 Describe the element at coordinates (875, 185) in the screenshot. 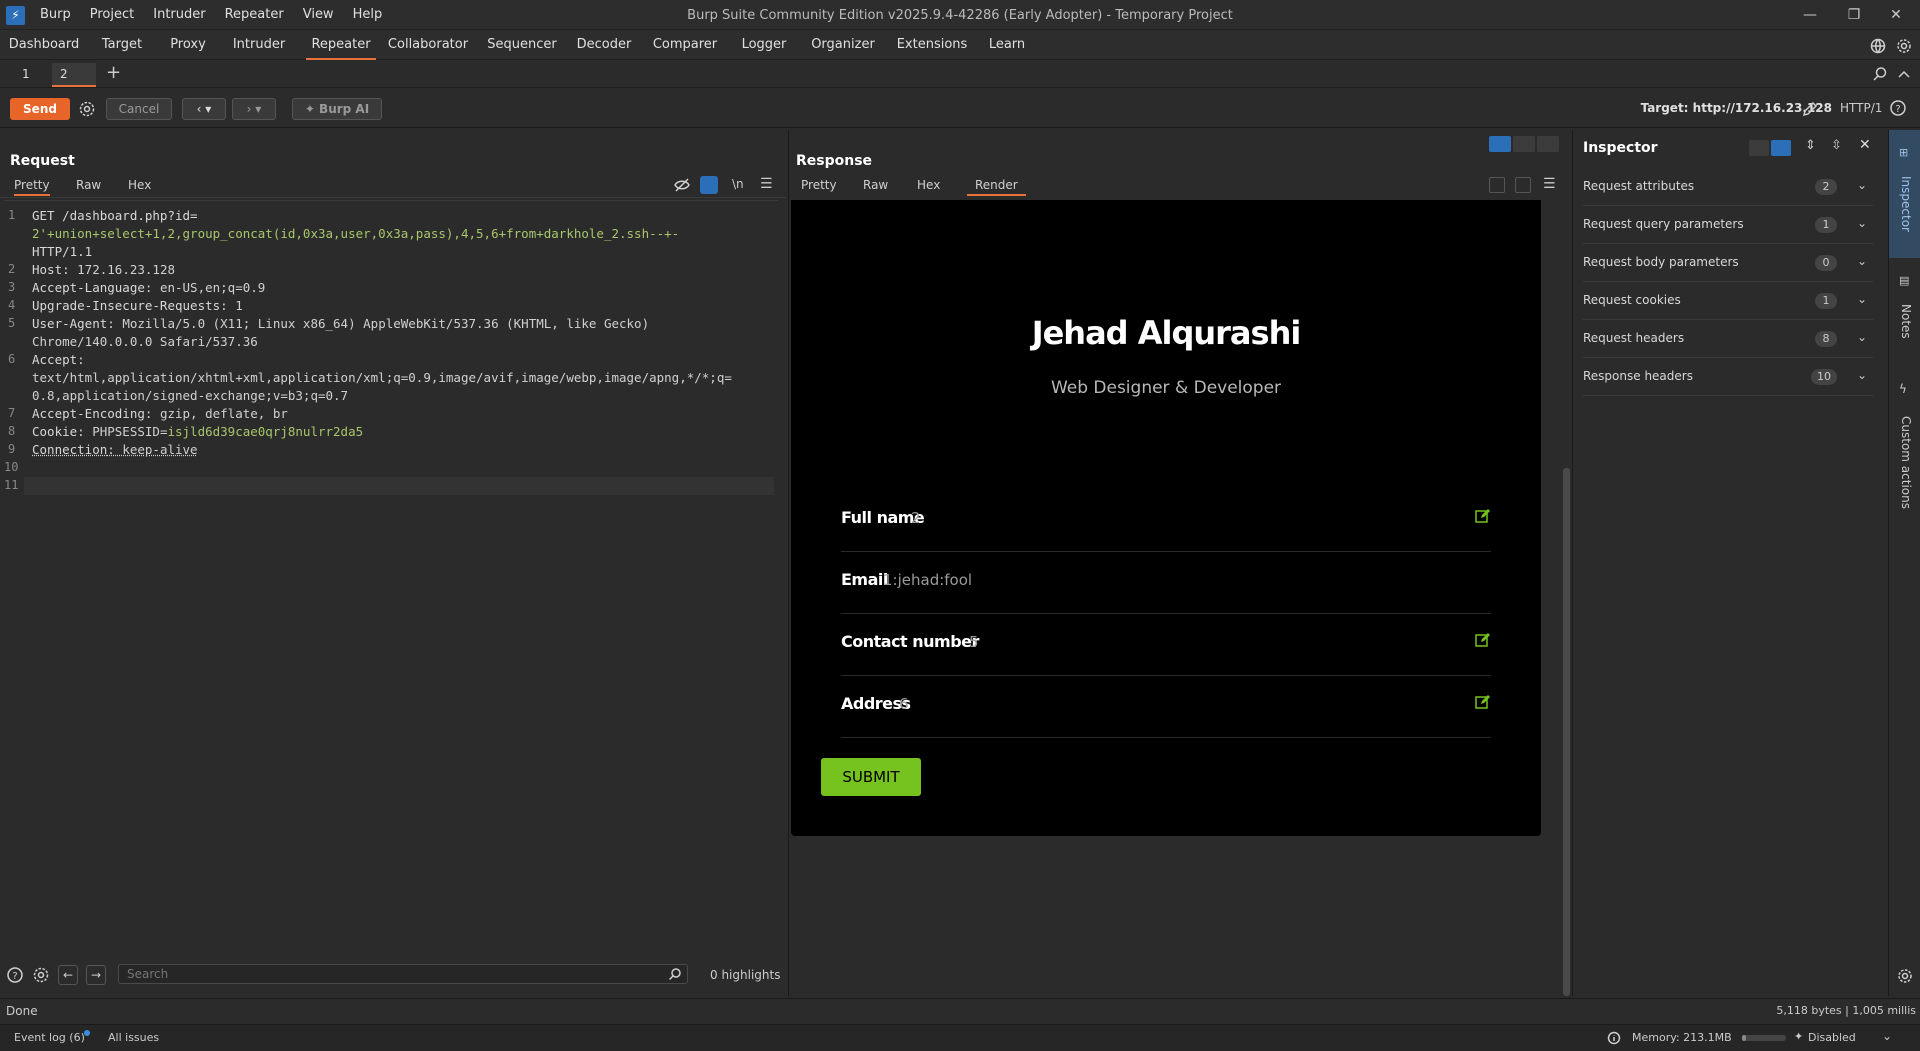

I see `response-tab-raw: Raw` at that location.